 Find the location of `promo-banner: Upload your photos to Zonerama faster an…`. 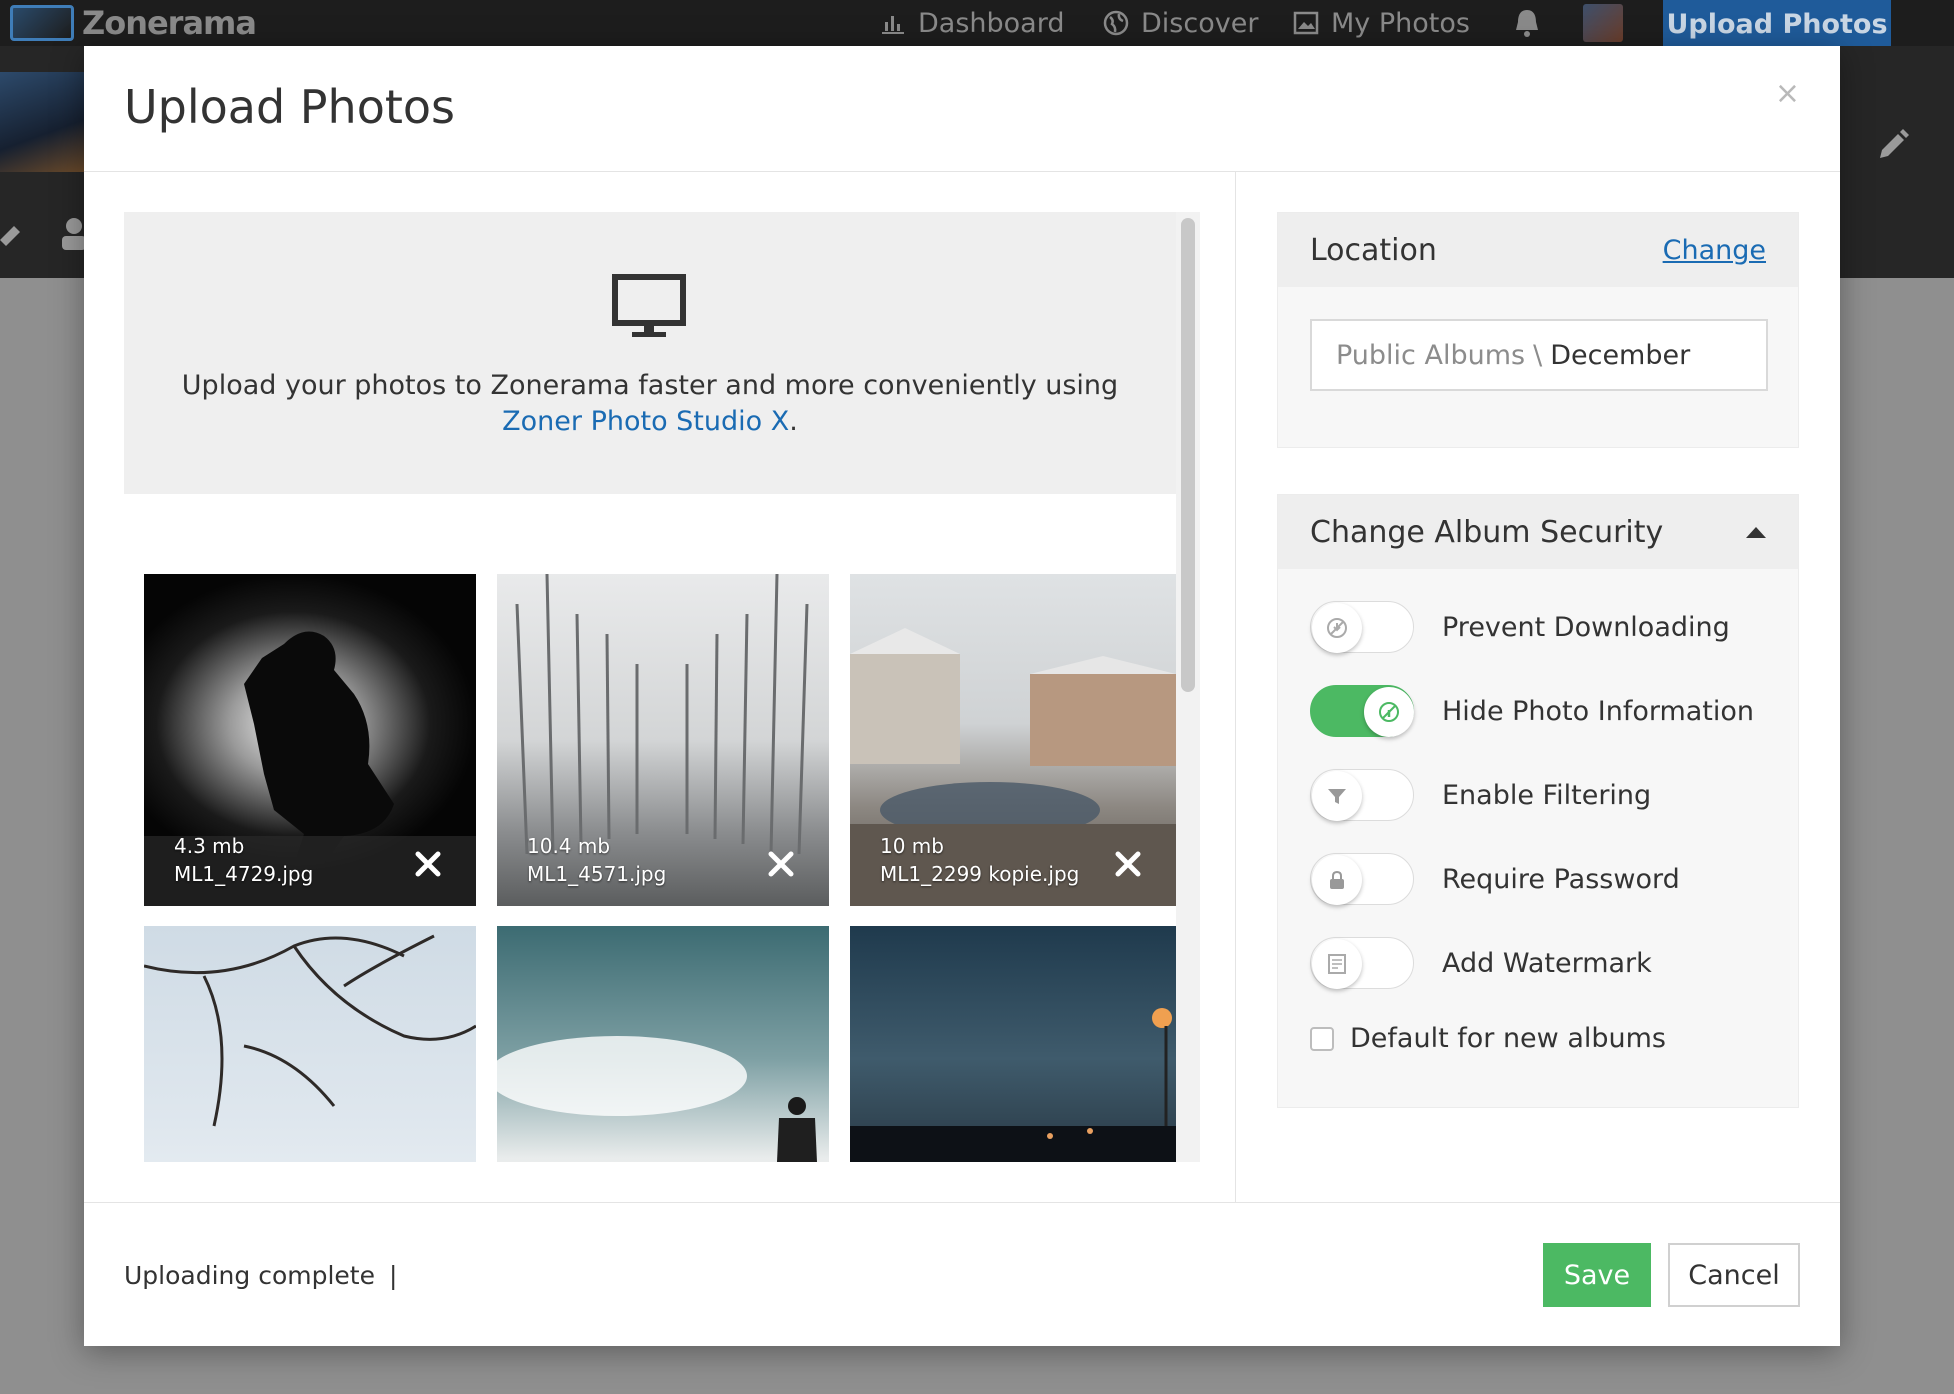

promo-banner: Upload your photos to Zonerama faster an… is located at coordinates (650, 353).